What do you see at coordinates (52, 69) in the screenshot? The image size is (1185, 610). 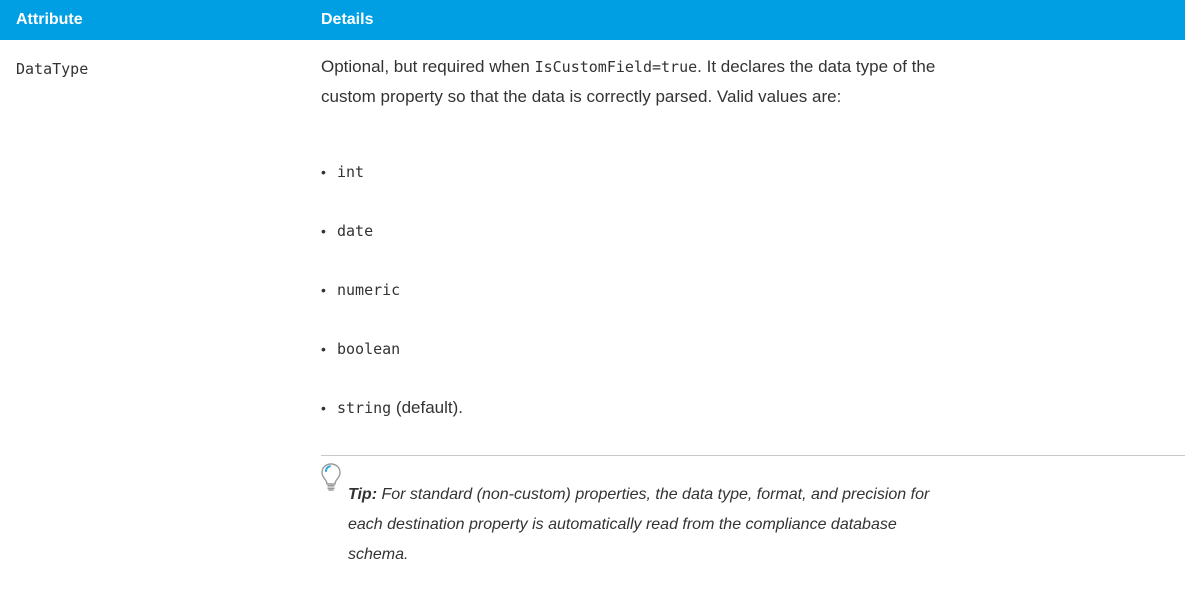 I see `attribute-name: DataType` at bounding box center [52, 69].